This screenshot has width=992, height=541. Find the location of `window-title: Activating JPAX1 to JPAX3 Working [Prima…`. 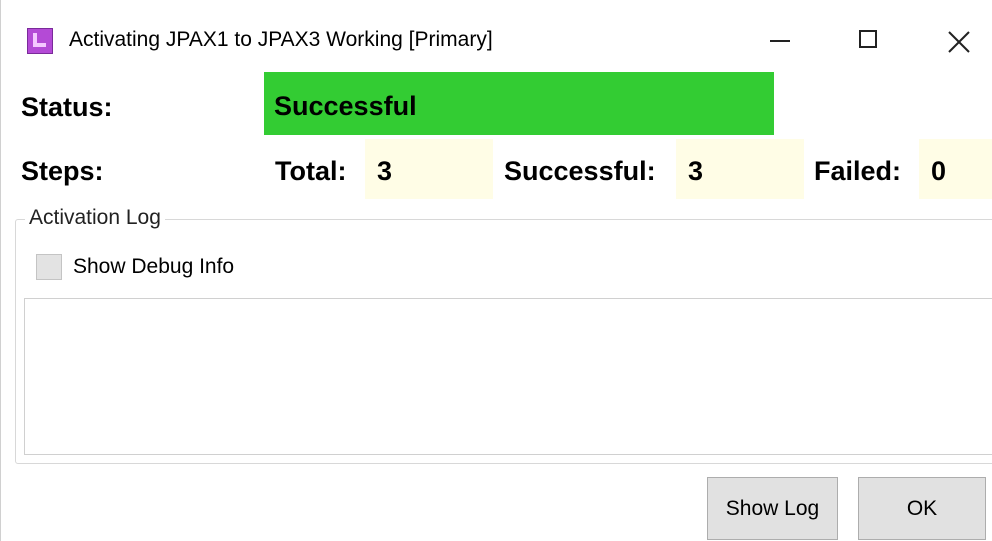

window-title: Activating JPAX1 to JPAX3 Working [Prima… is located at coordinates (281, 39).